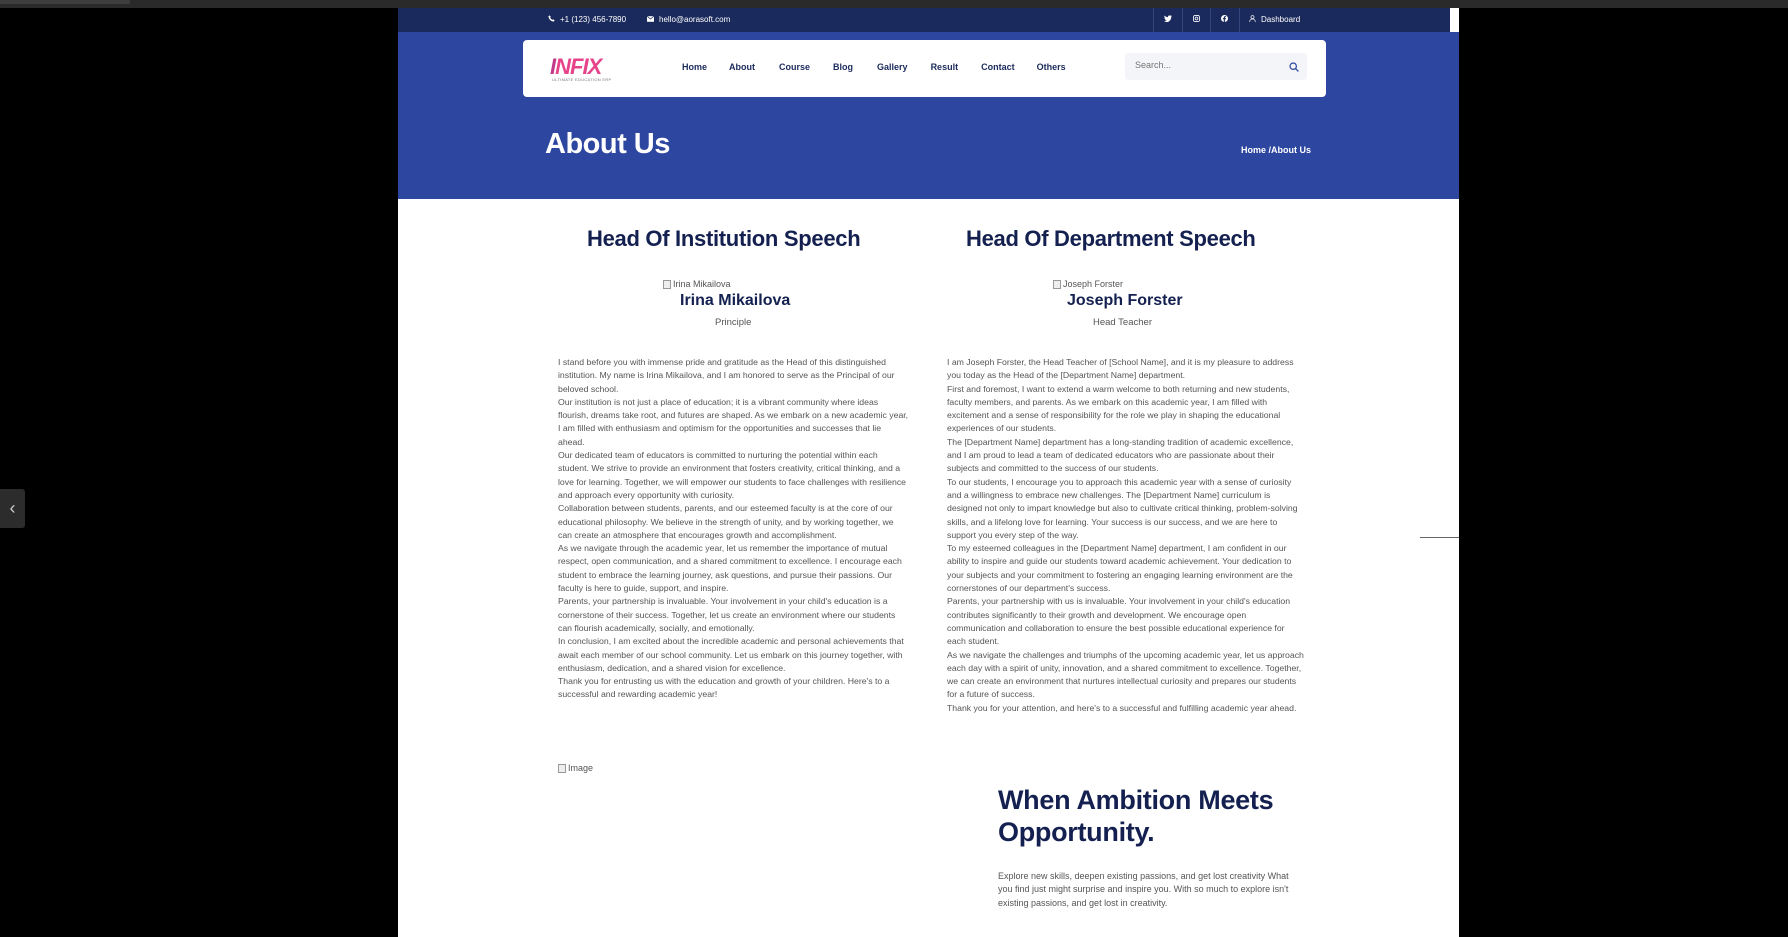 The width and height of the screenshot is (1788, 937). I want to click on joseph-photo: Joseph Forster, so click(1088, 284).